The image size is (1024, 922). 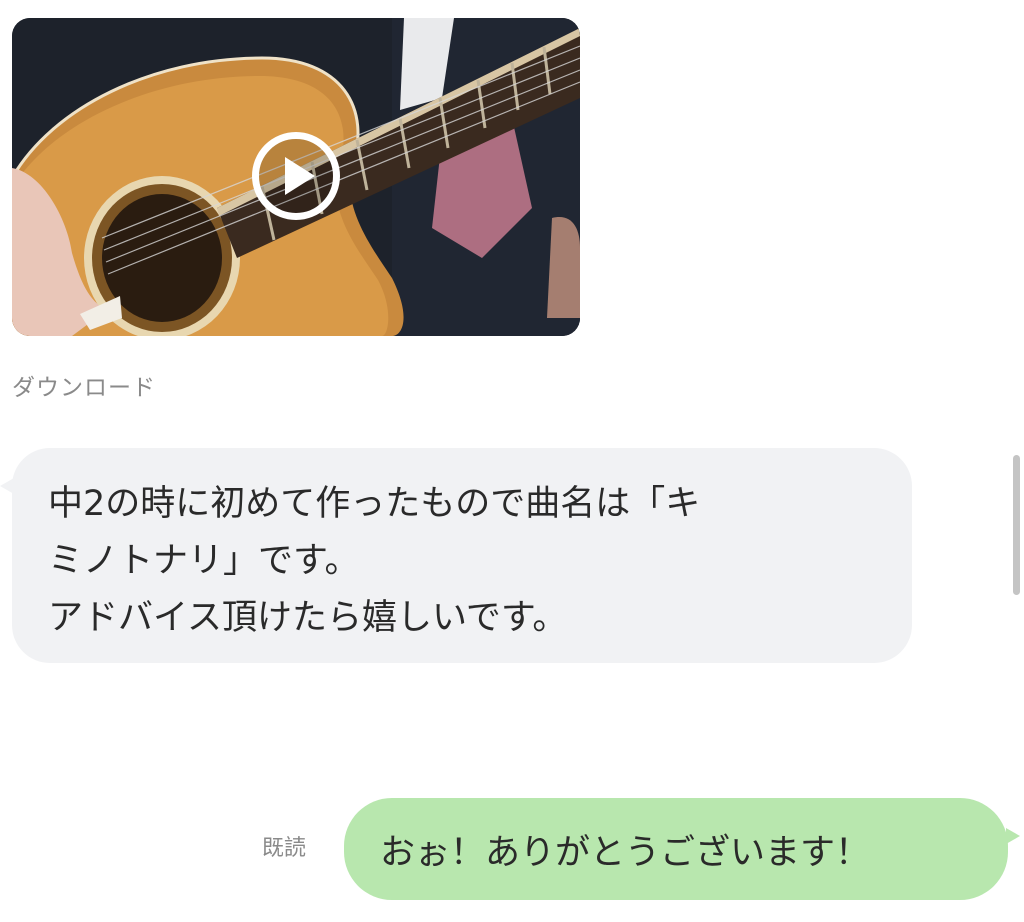 I want to click on play-button, so click(x=296, y=176).